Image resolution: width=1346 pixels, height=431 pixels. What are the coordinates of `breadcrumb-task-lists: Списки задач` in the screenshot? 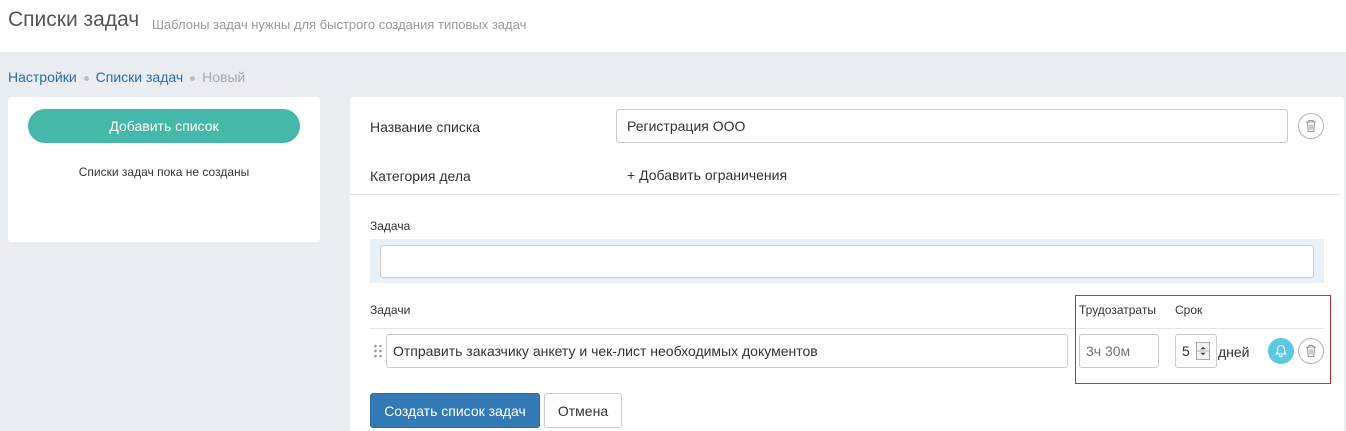 It's located at (140, 77).